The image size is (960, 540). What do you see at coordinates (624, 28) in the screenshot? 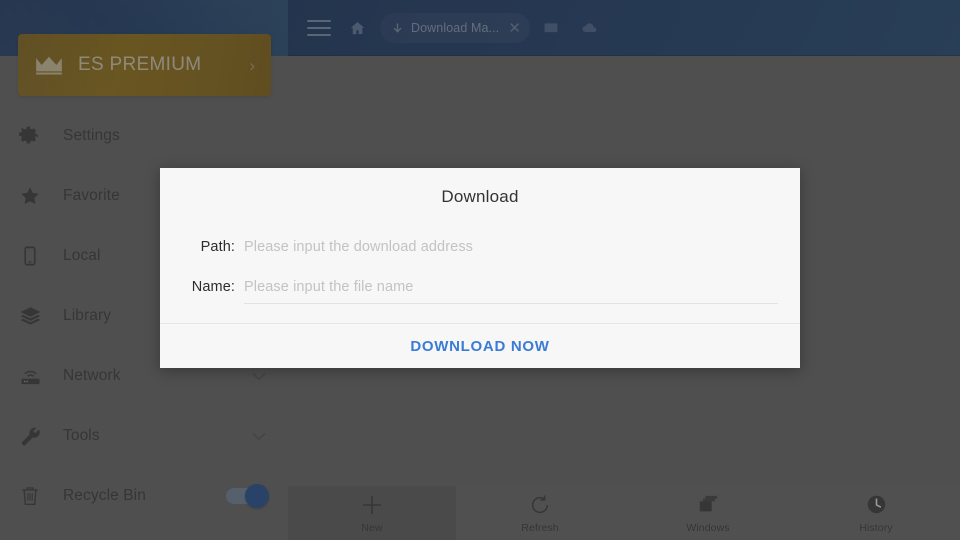
I see `top-navigation-bar: Download Ma... ✕` at bounding box center [624, 28].